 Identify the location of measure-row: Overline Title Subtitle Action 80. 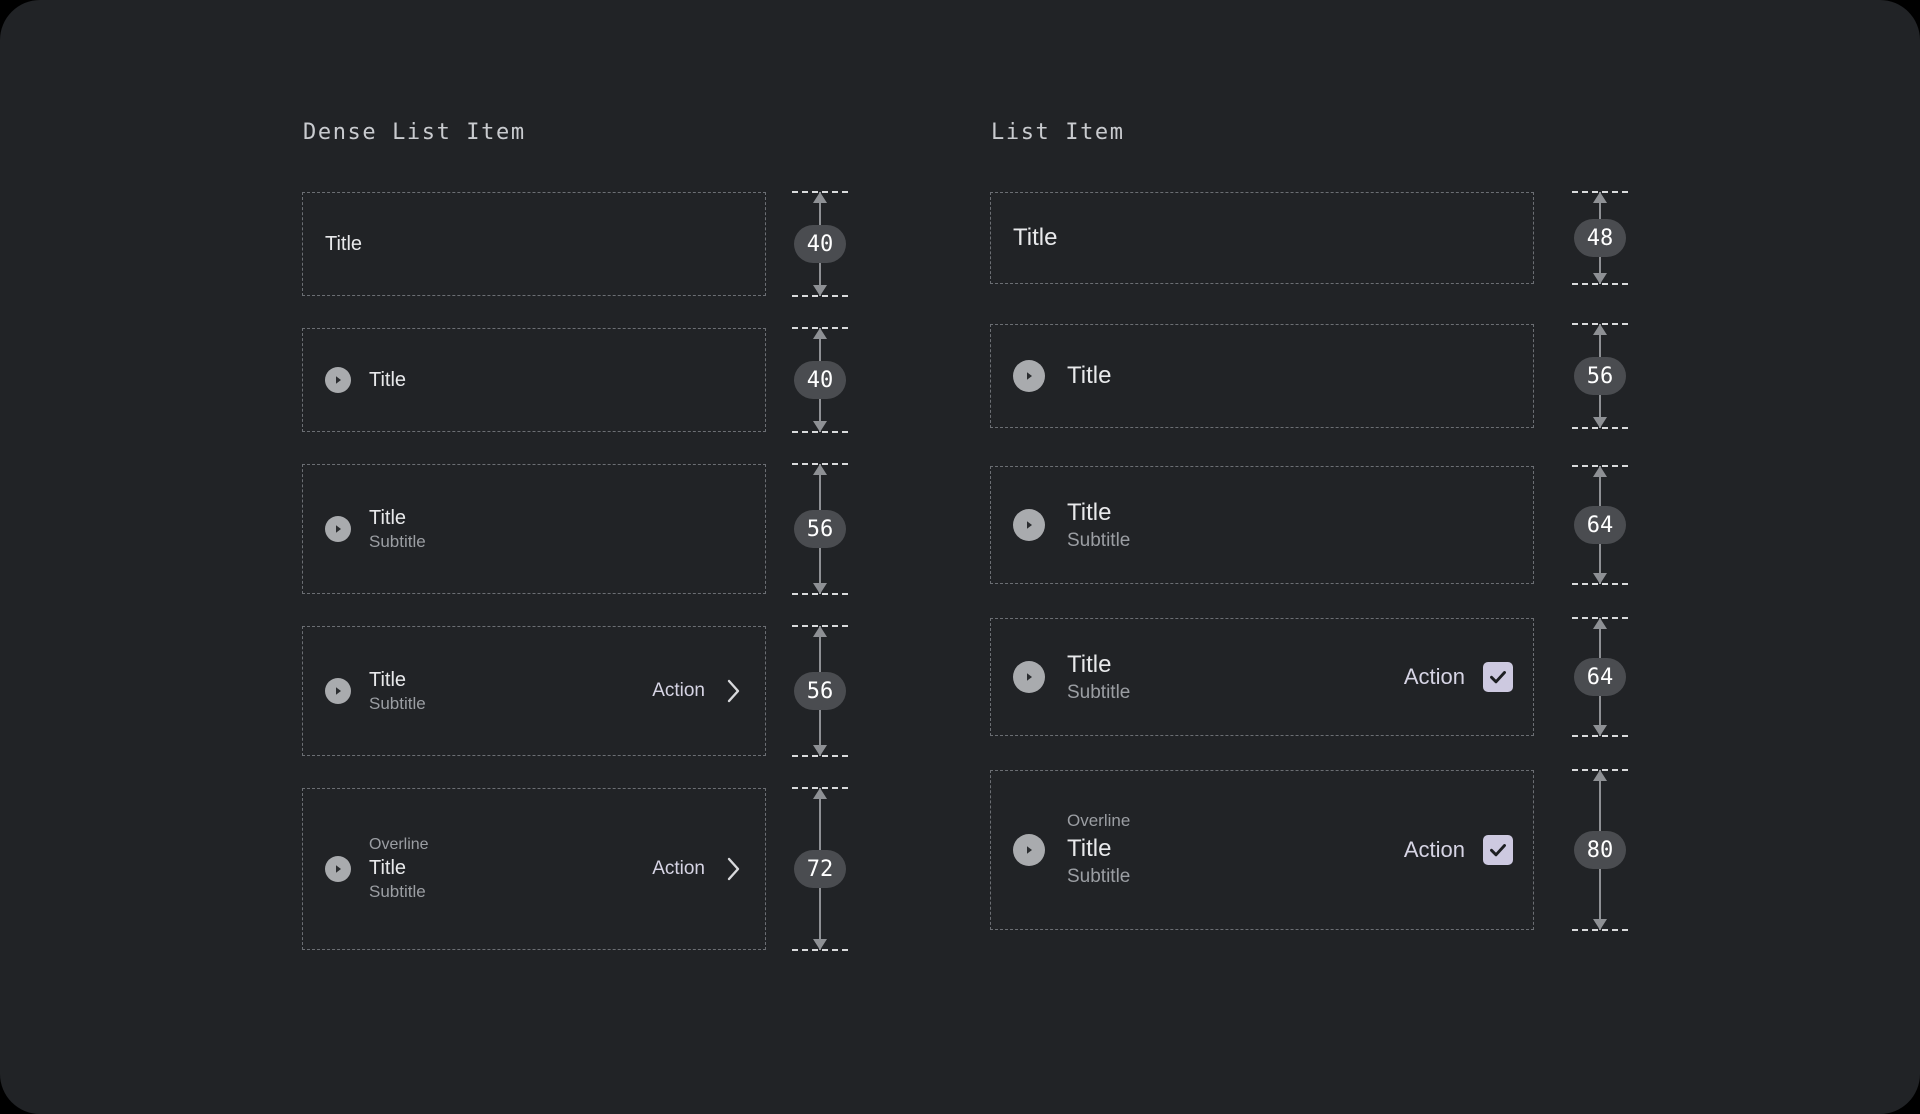
(1320, 850).